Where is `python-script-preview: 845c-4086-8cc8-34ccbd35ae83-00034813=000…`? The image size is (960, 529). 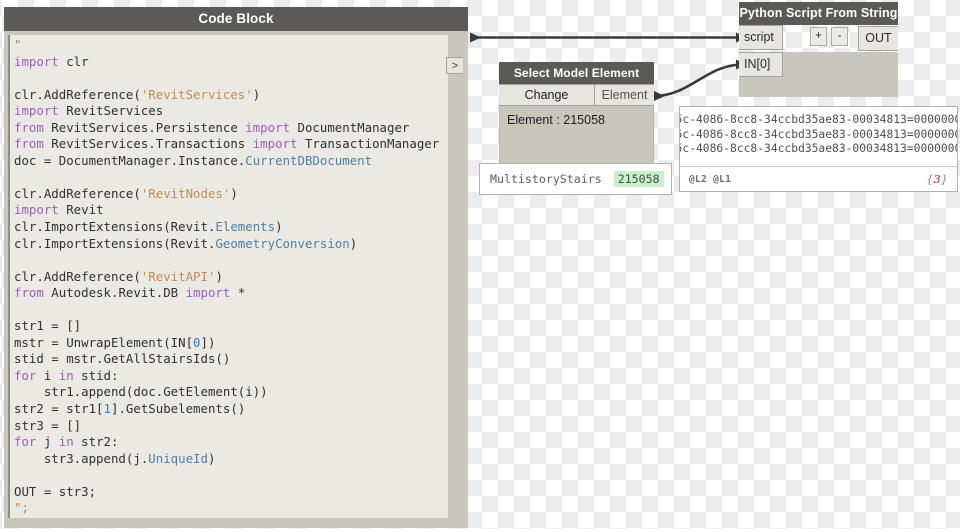 python-script-preview: 845c-4086-8cc8-34ccbd35ae83-00034813=000… is located at coordinates (818, 149).